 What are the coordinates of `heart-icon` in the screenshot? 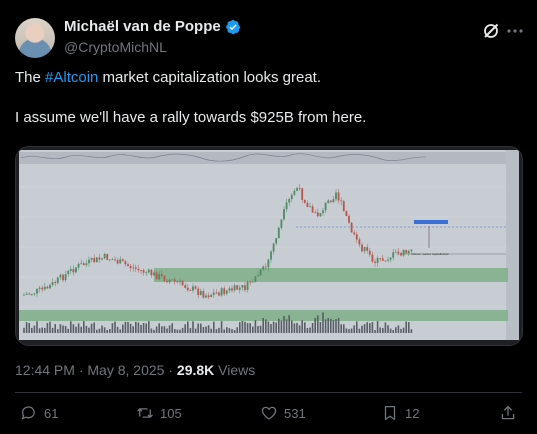 It's located at (269, 413).